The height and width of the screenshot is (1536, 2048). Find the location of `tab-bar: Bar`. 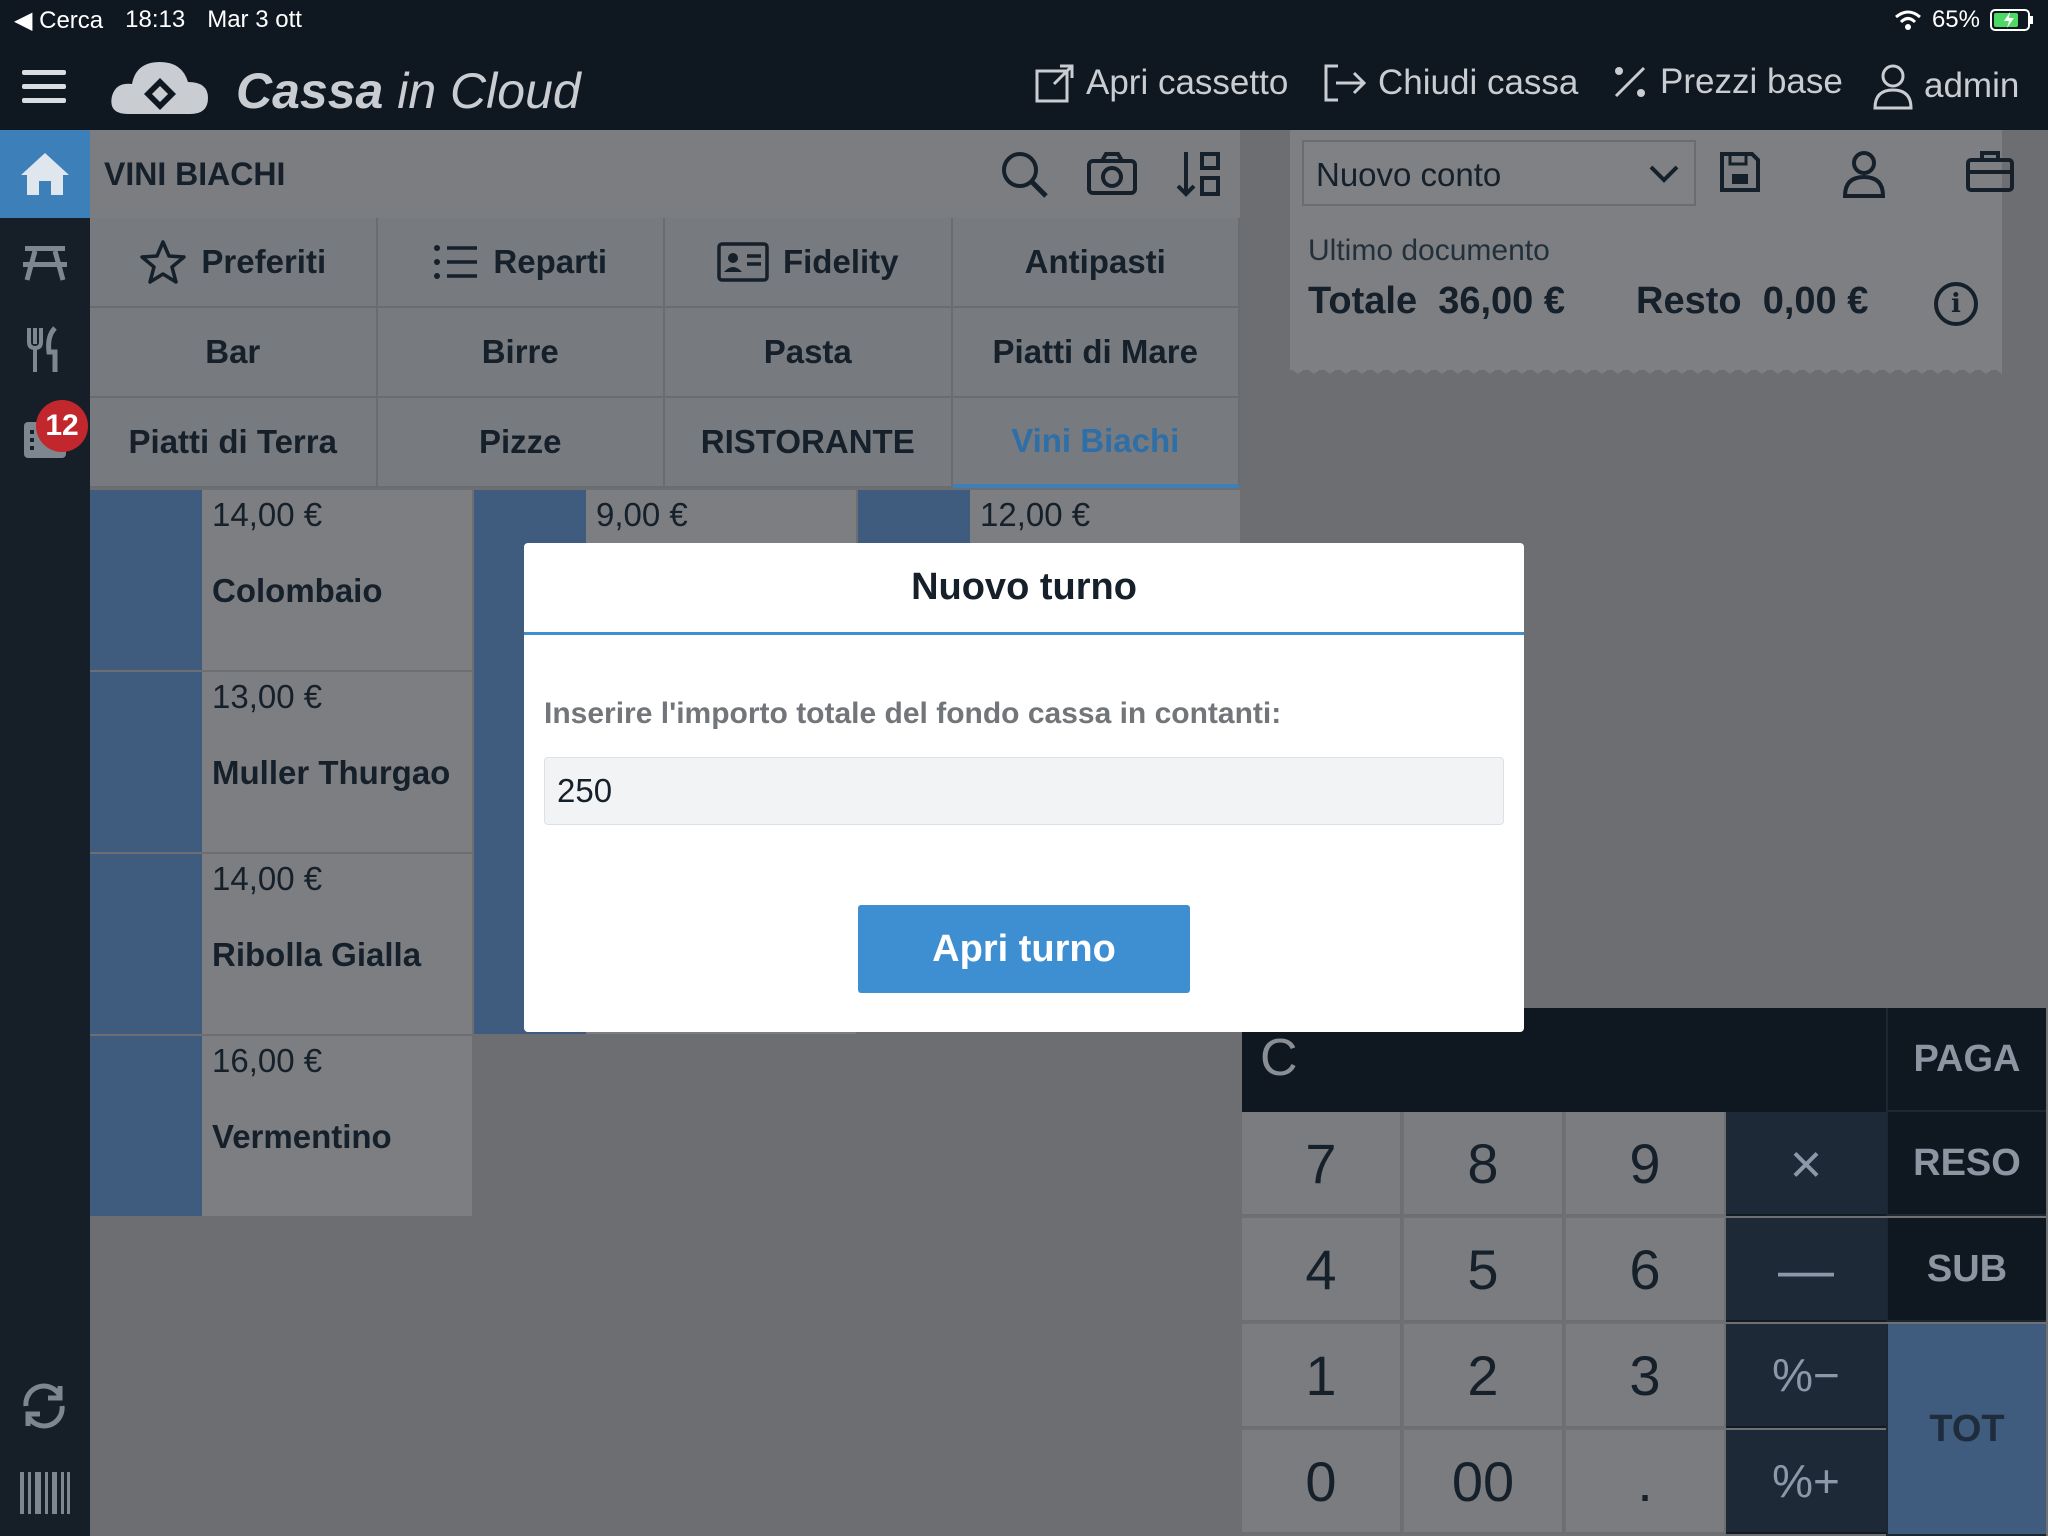

tab-bar: Bar is located at coordinates (234, 353).